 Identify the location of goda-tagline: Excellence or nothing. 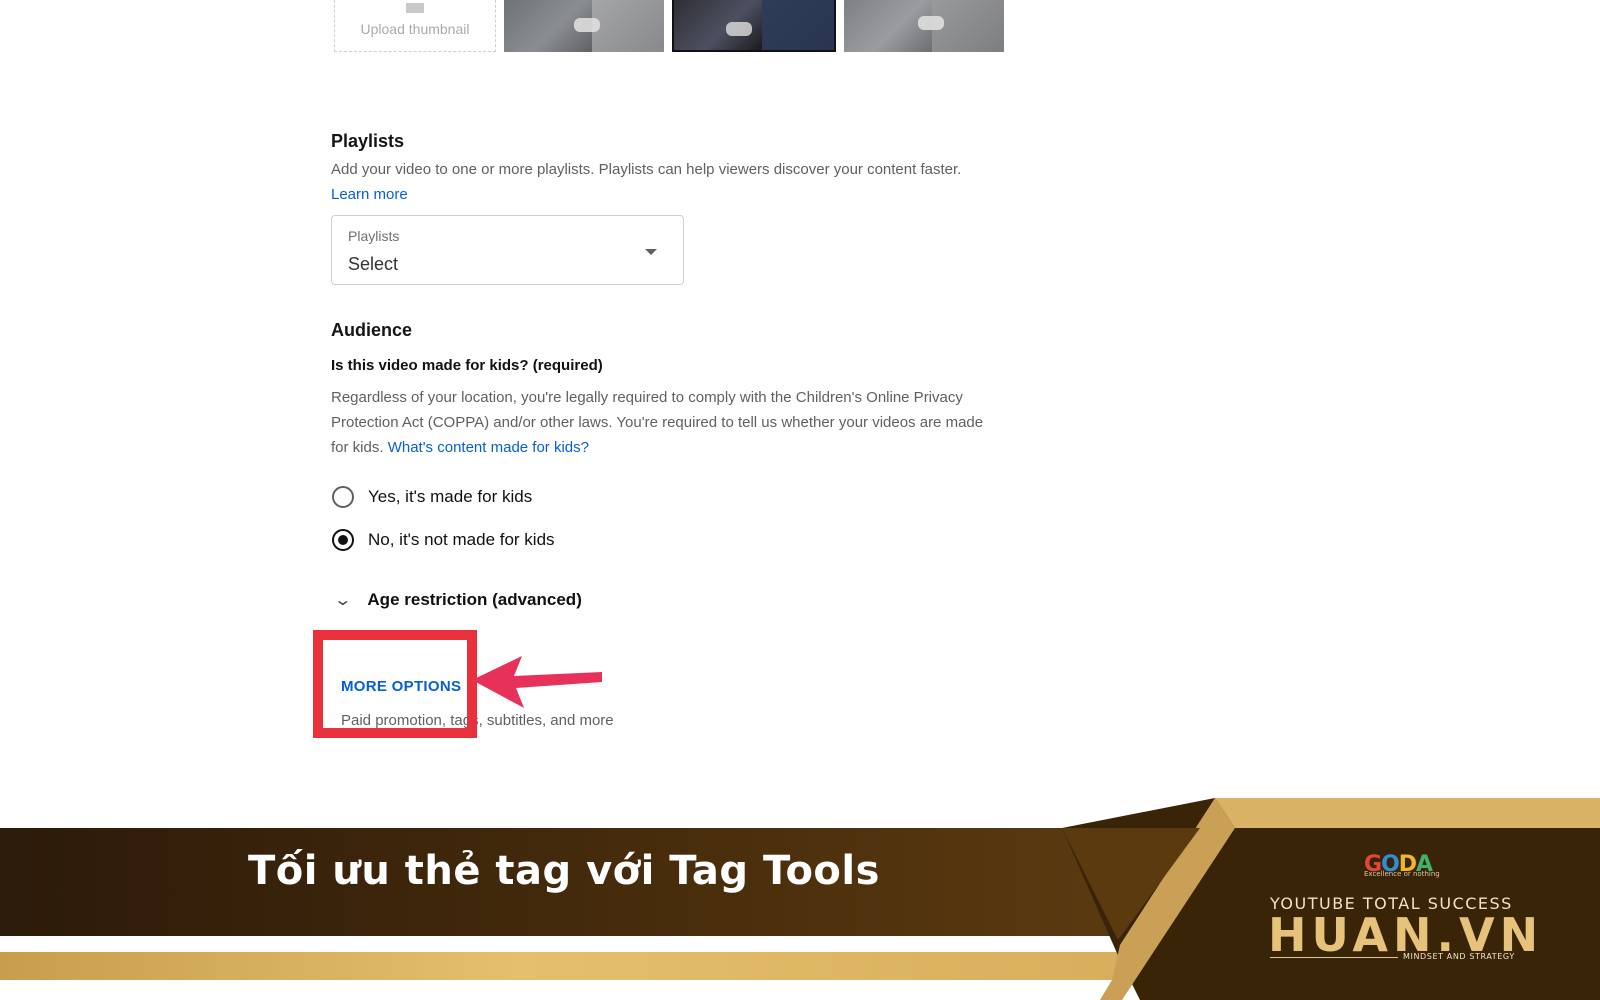
(1402, 874).